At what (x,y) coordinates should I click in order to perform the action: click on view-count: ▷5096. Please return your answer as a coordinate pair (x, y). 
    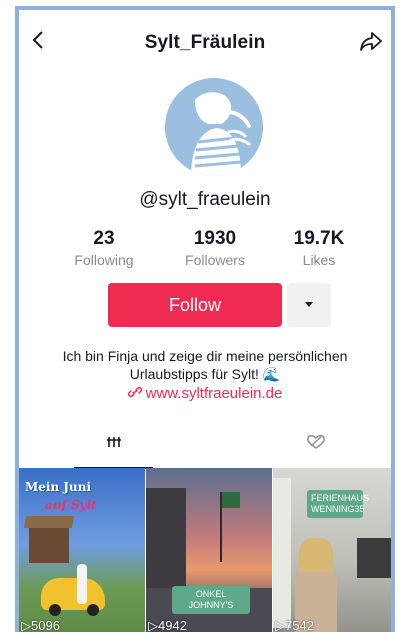
    Looking at the image, I should click on (40, 625).